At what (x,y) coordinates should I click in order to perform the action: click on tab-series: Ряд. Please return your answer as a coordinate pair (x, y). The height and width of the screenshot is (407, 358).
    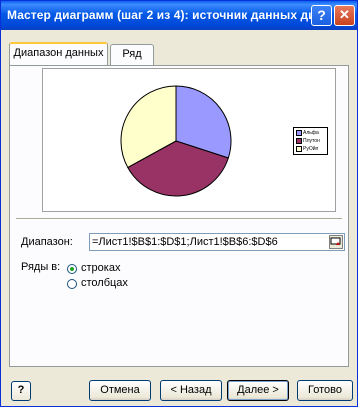
    Looking at the image, I should click on (132, 54).